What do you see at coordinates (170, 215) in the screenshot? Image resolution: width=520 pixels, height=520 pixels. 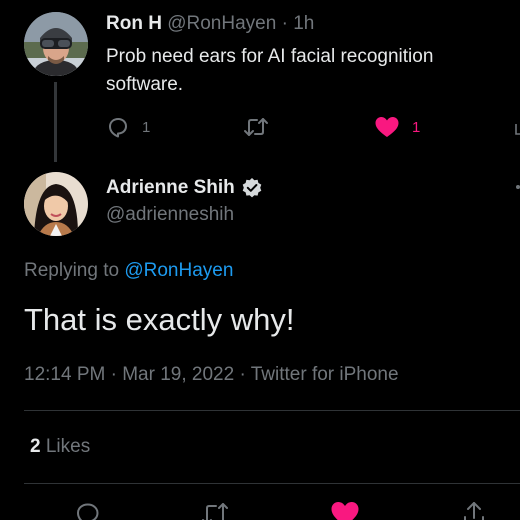 I see `main-author-handle: @adrienneshih` at bounding box center [170, 215].